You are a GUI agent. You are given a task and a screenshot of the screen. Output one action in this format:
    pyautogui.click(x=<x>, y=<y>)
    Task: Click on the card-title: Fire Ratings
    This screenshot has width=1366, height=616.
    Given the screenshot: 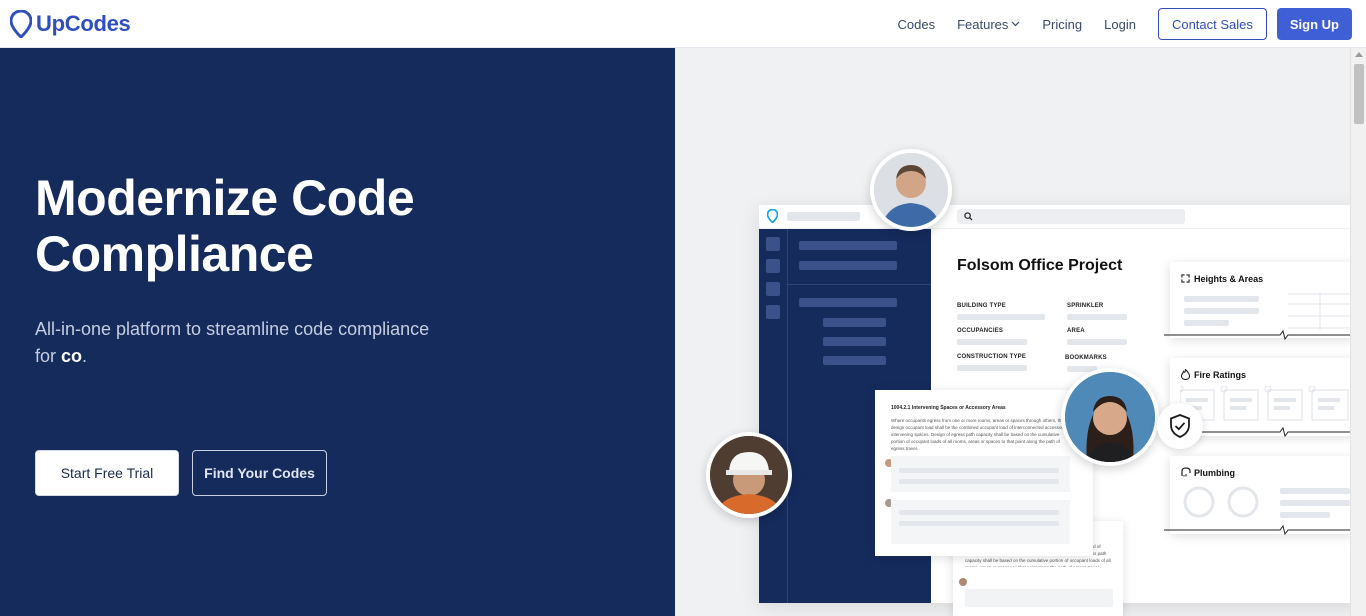 What is the action you would take?
    pyautogui.click(x=1220, y=375)
    